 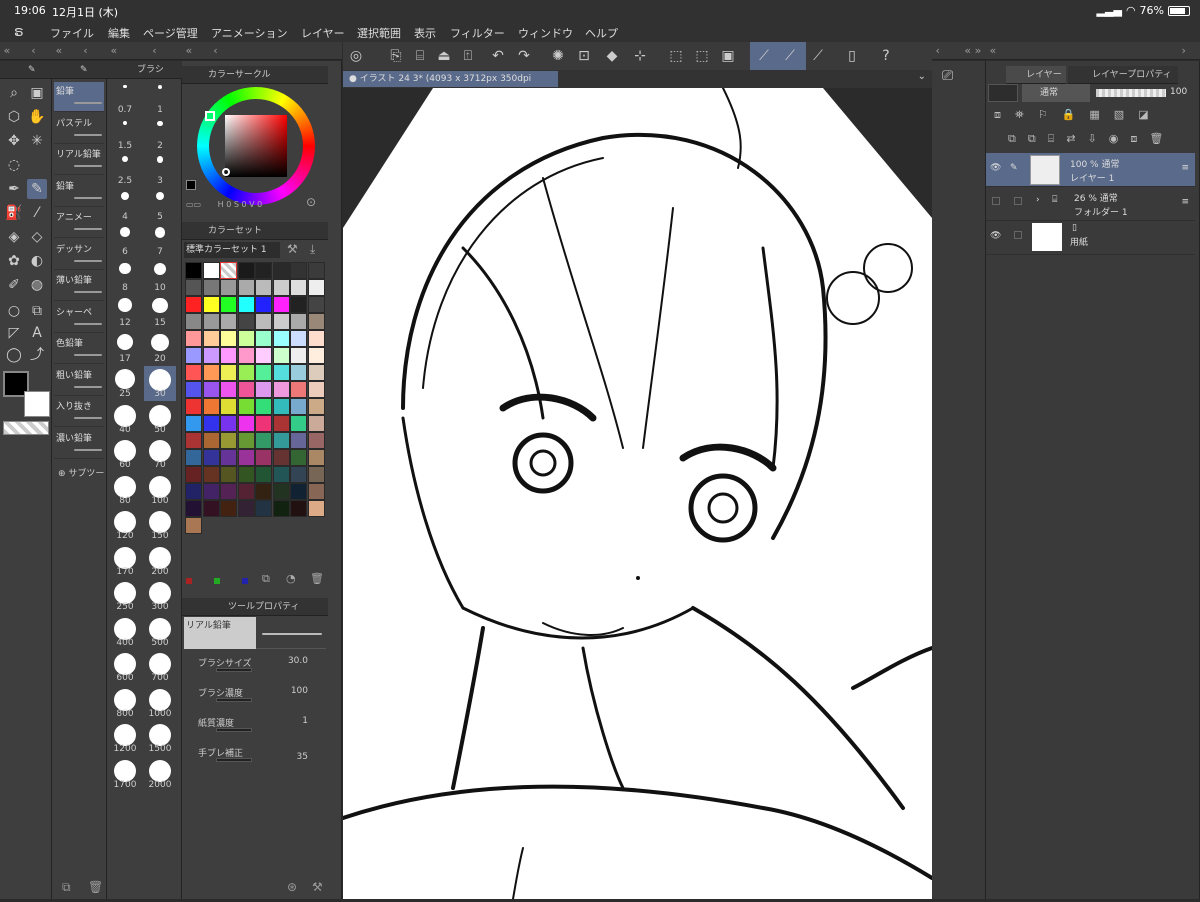 I want to click on lock-icon: 🔒, so click(x=1069, y=117).